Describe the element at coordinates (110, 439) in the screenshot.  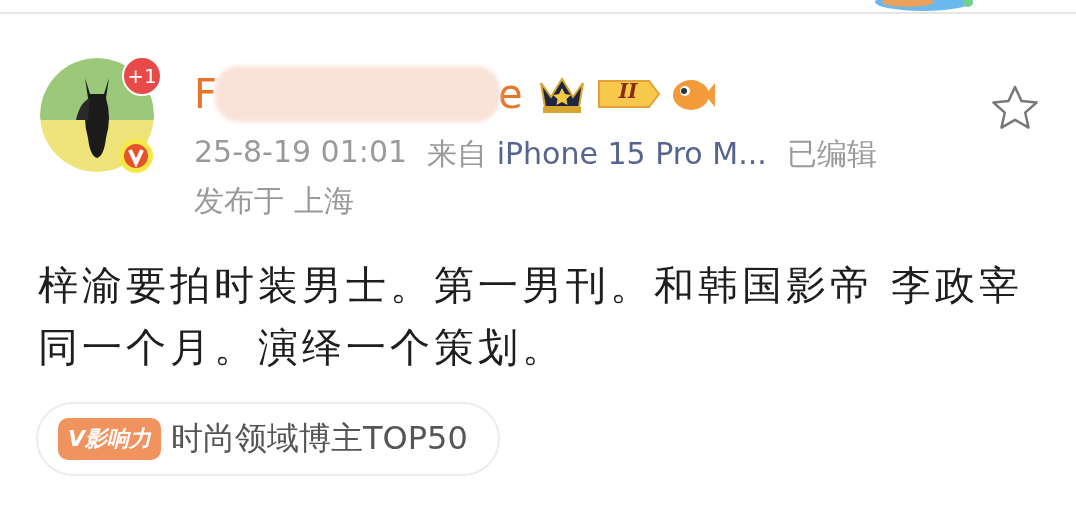
I see `influence-badge: V影响力` at that location.